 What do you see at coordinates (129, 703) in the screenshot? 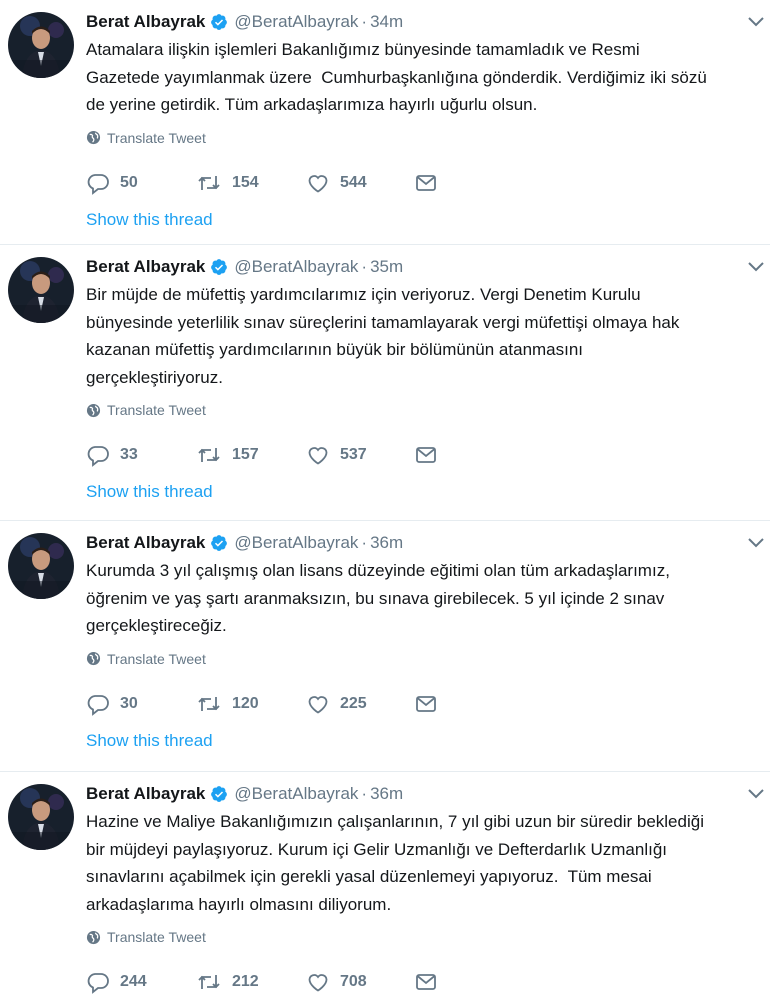
I see `reply-count: 30` at bounding box center [129, 703].